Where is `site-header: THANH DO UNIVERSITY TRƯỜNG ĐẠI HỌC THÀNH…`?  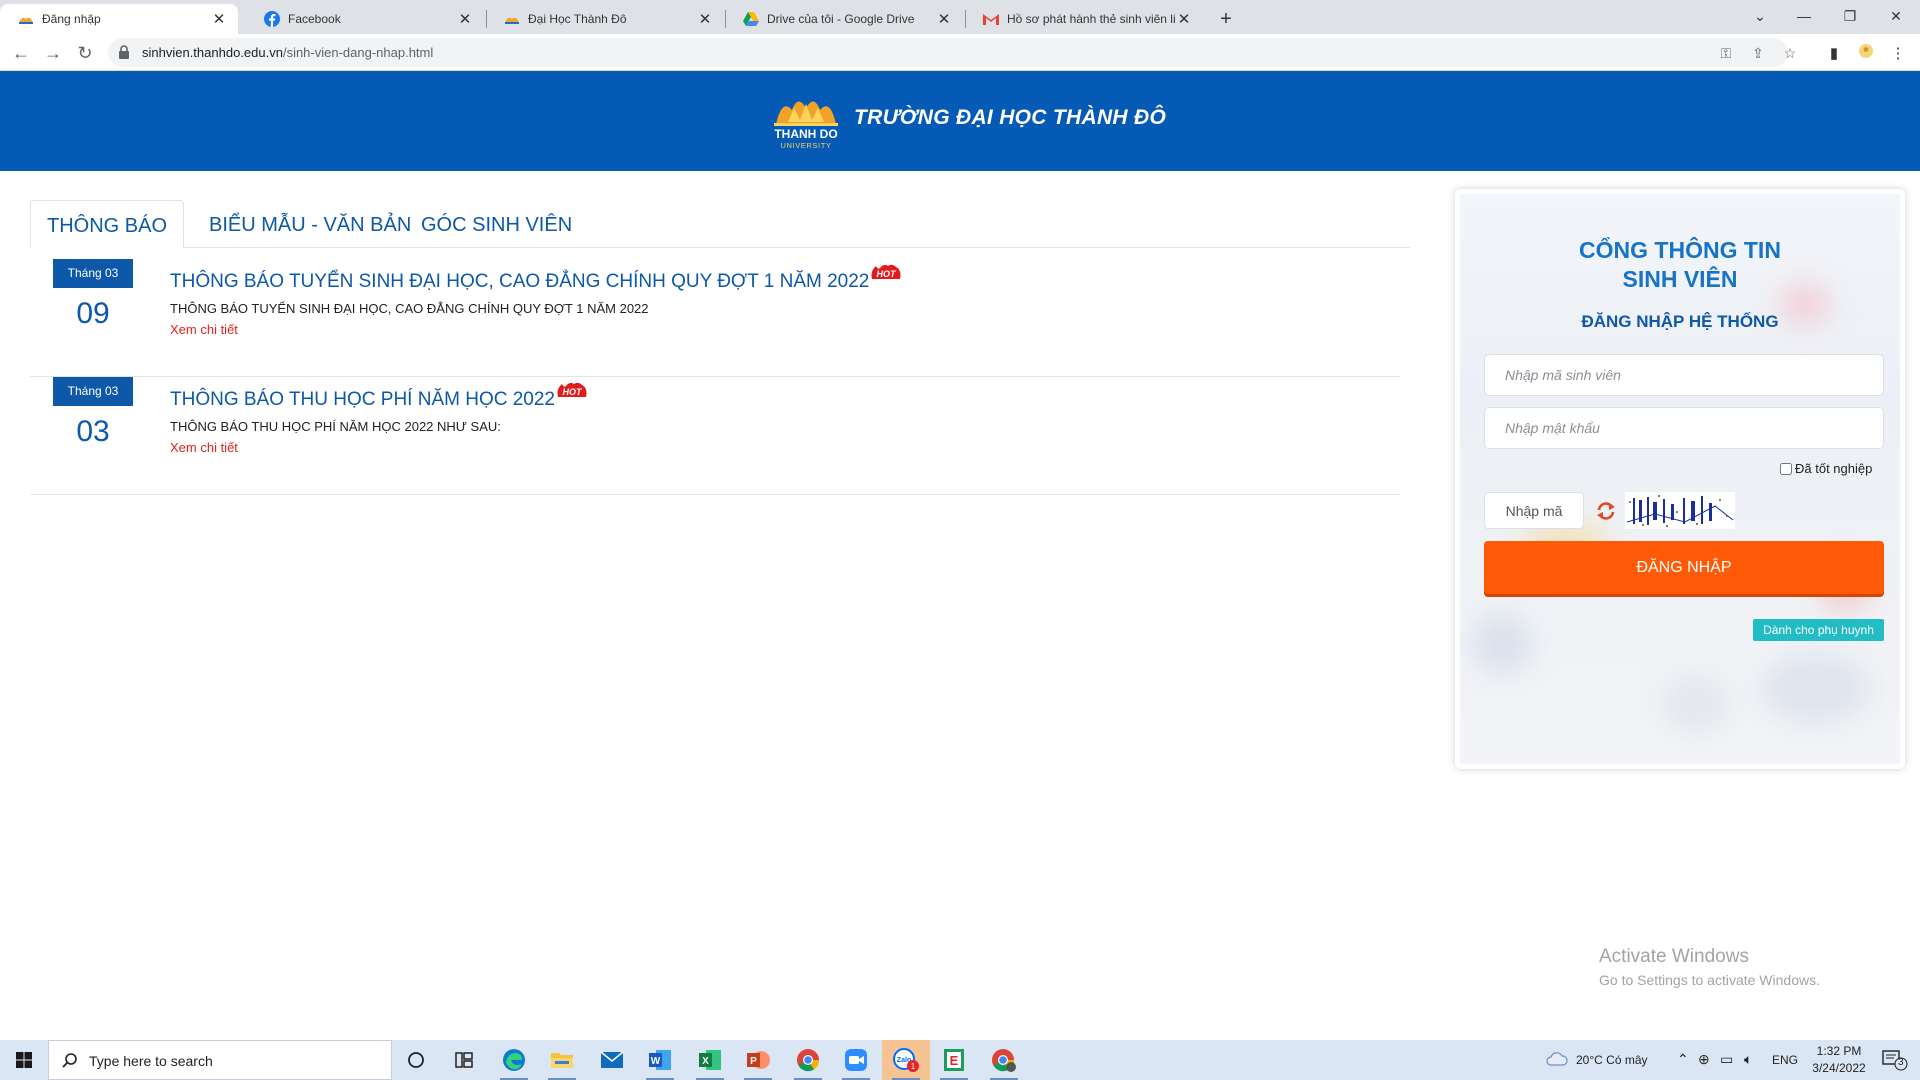 site-header: THANH DO UNIVERSITY TRƯỜNG ĐẠI HỌC THÀNH… is located at coordinates (960, 121).